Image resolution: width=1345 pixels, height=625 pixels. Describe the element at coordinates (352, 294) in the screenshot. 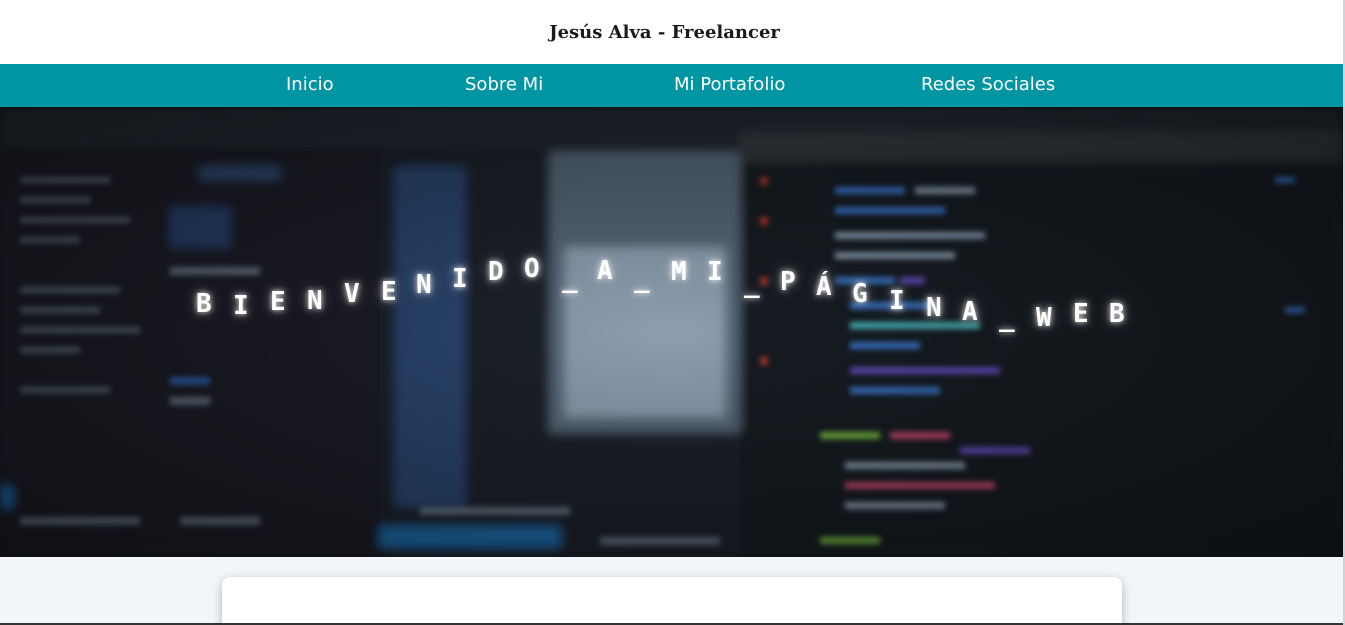

I see `hero-title-letter: V` at that location.